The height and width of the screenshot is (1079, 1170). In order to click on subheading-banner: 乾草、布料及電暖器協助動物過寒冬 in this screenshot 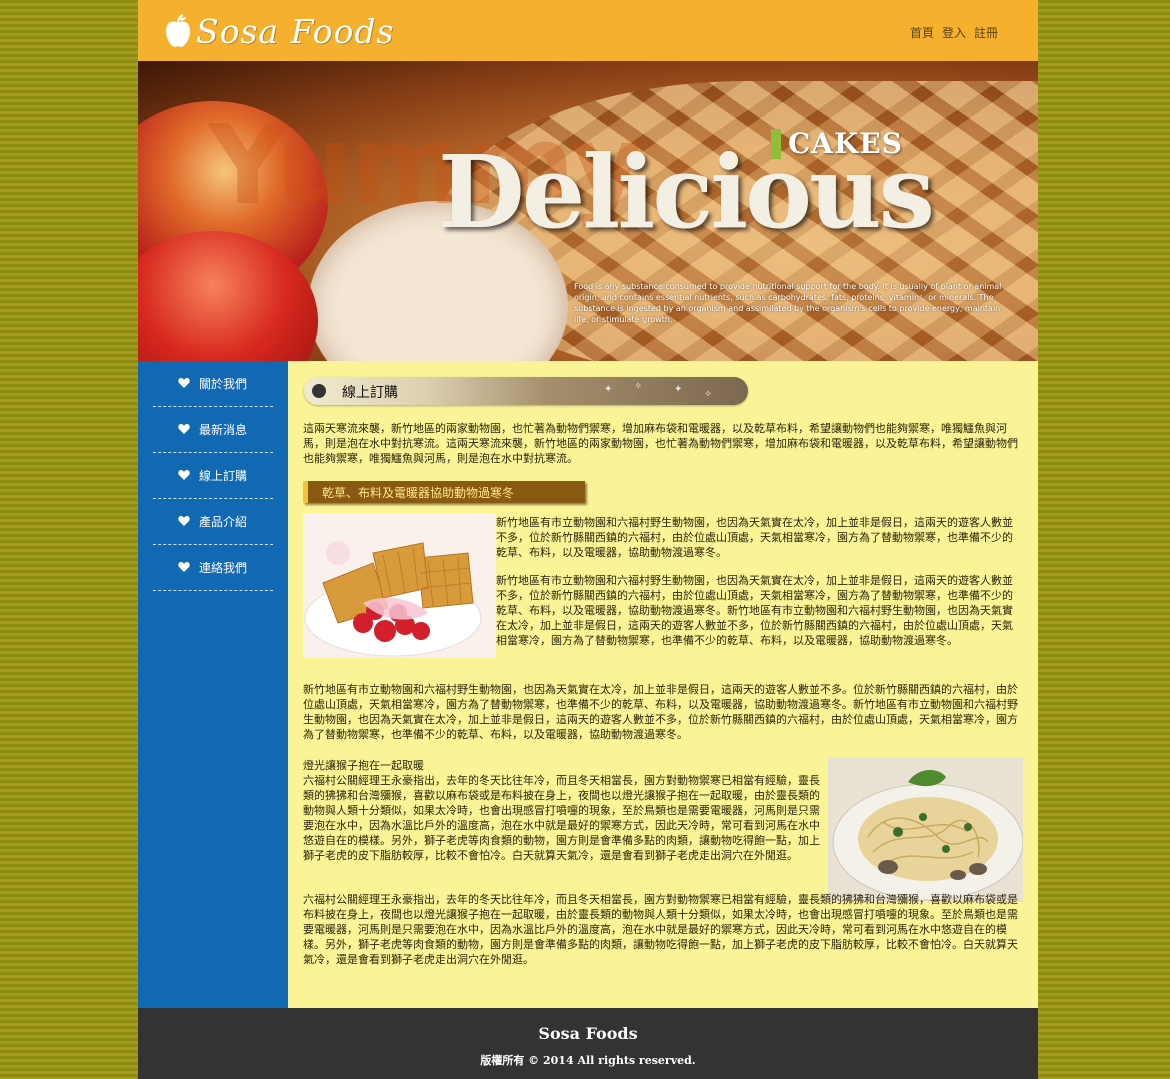, I will do `click(444, 492)`.